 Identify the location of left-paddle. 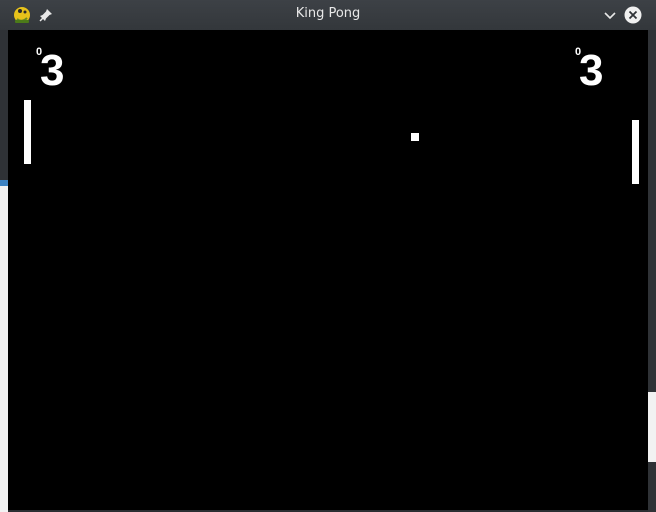
(27, 132).